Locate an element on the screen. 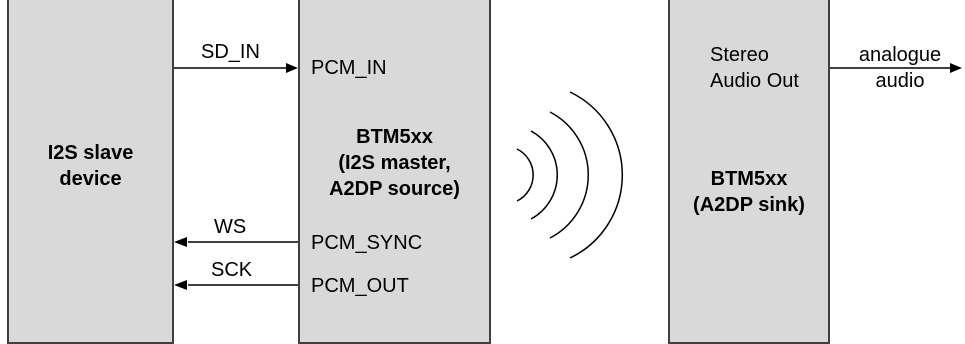 This screenshot has height=344, width=965. stereo-audio-out-label: Stereo Audio Out is located at coordinates (754, 68).